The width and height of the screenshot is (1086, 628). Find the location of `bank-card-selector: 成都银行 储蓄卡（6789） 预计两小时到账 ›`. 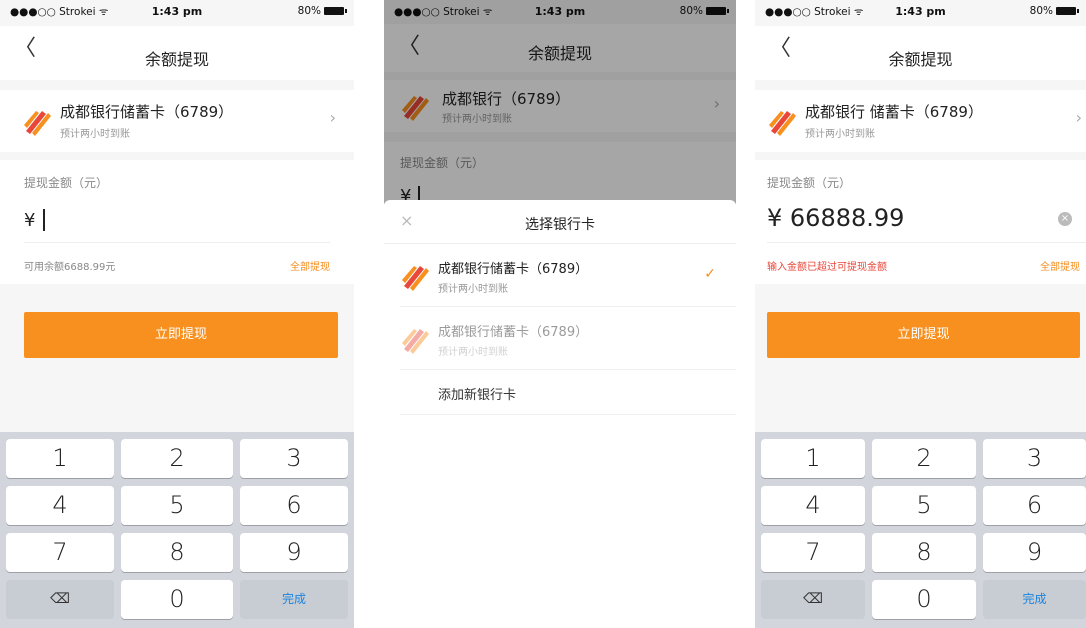

bank-card-selector: 成都银行 储蓄卡（6789） 预计两小时到账 › is located at coordinates (920, 121).